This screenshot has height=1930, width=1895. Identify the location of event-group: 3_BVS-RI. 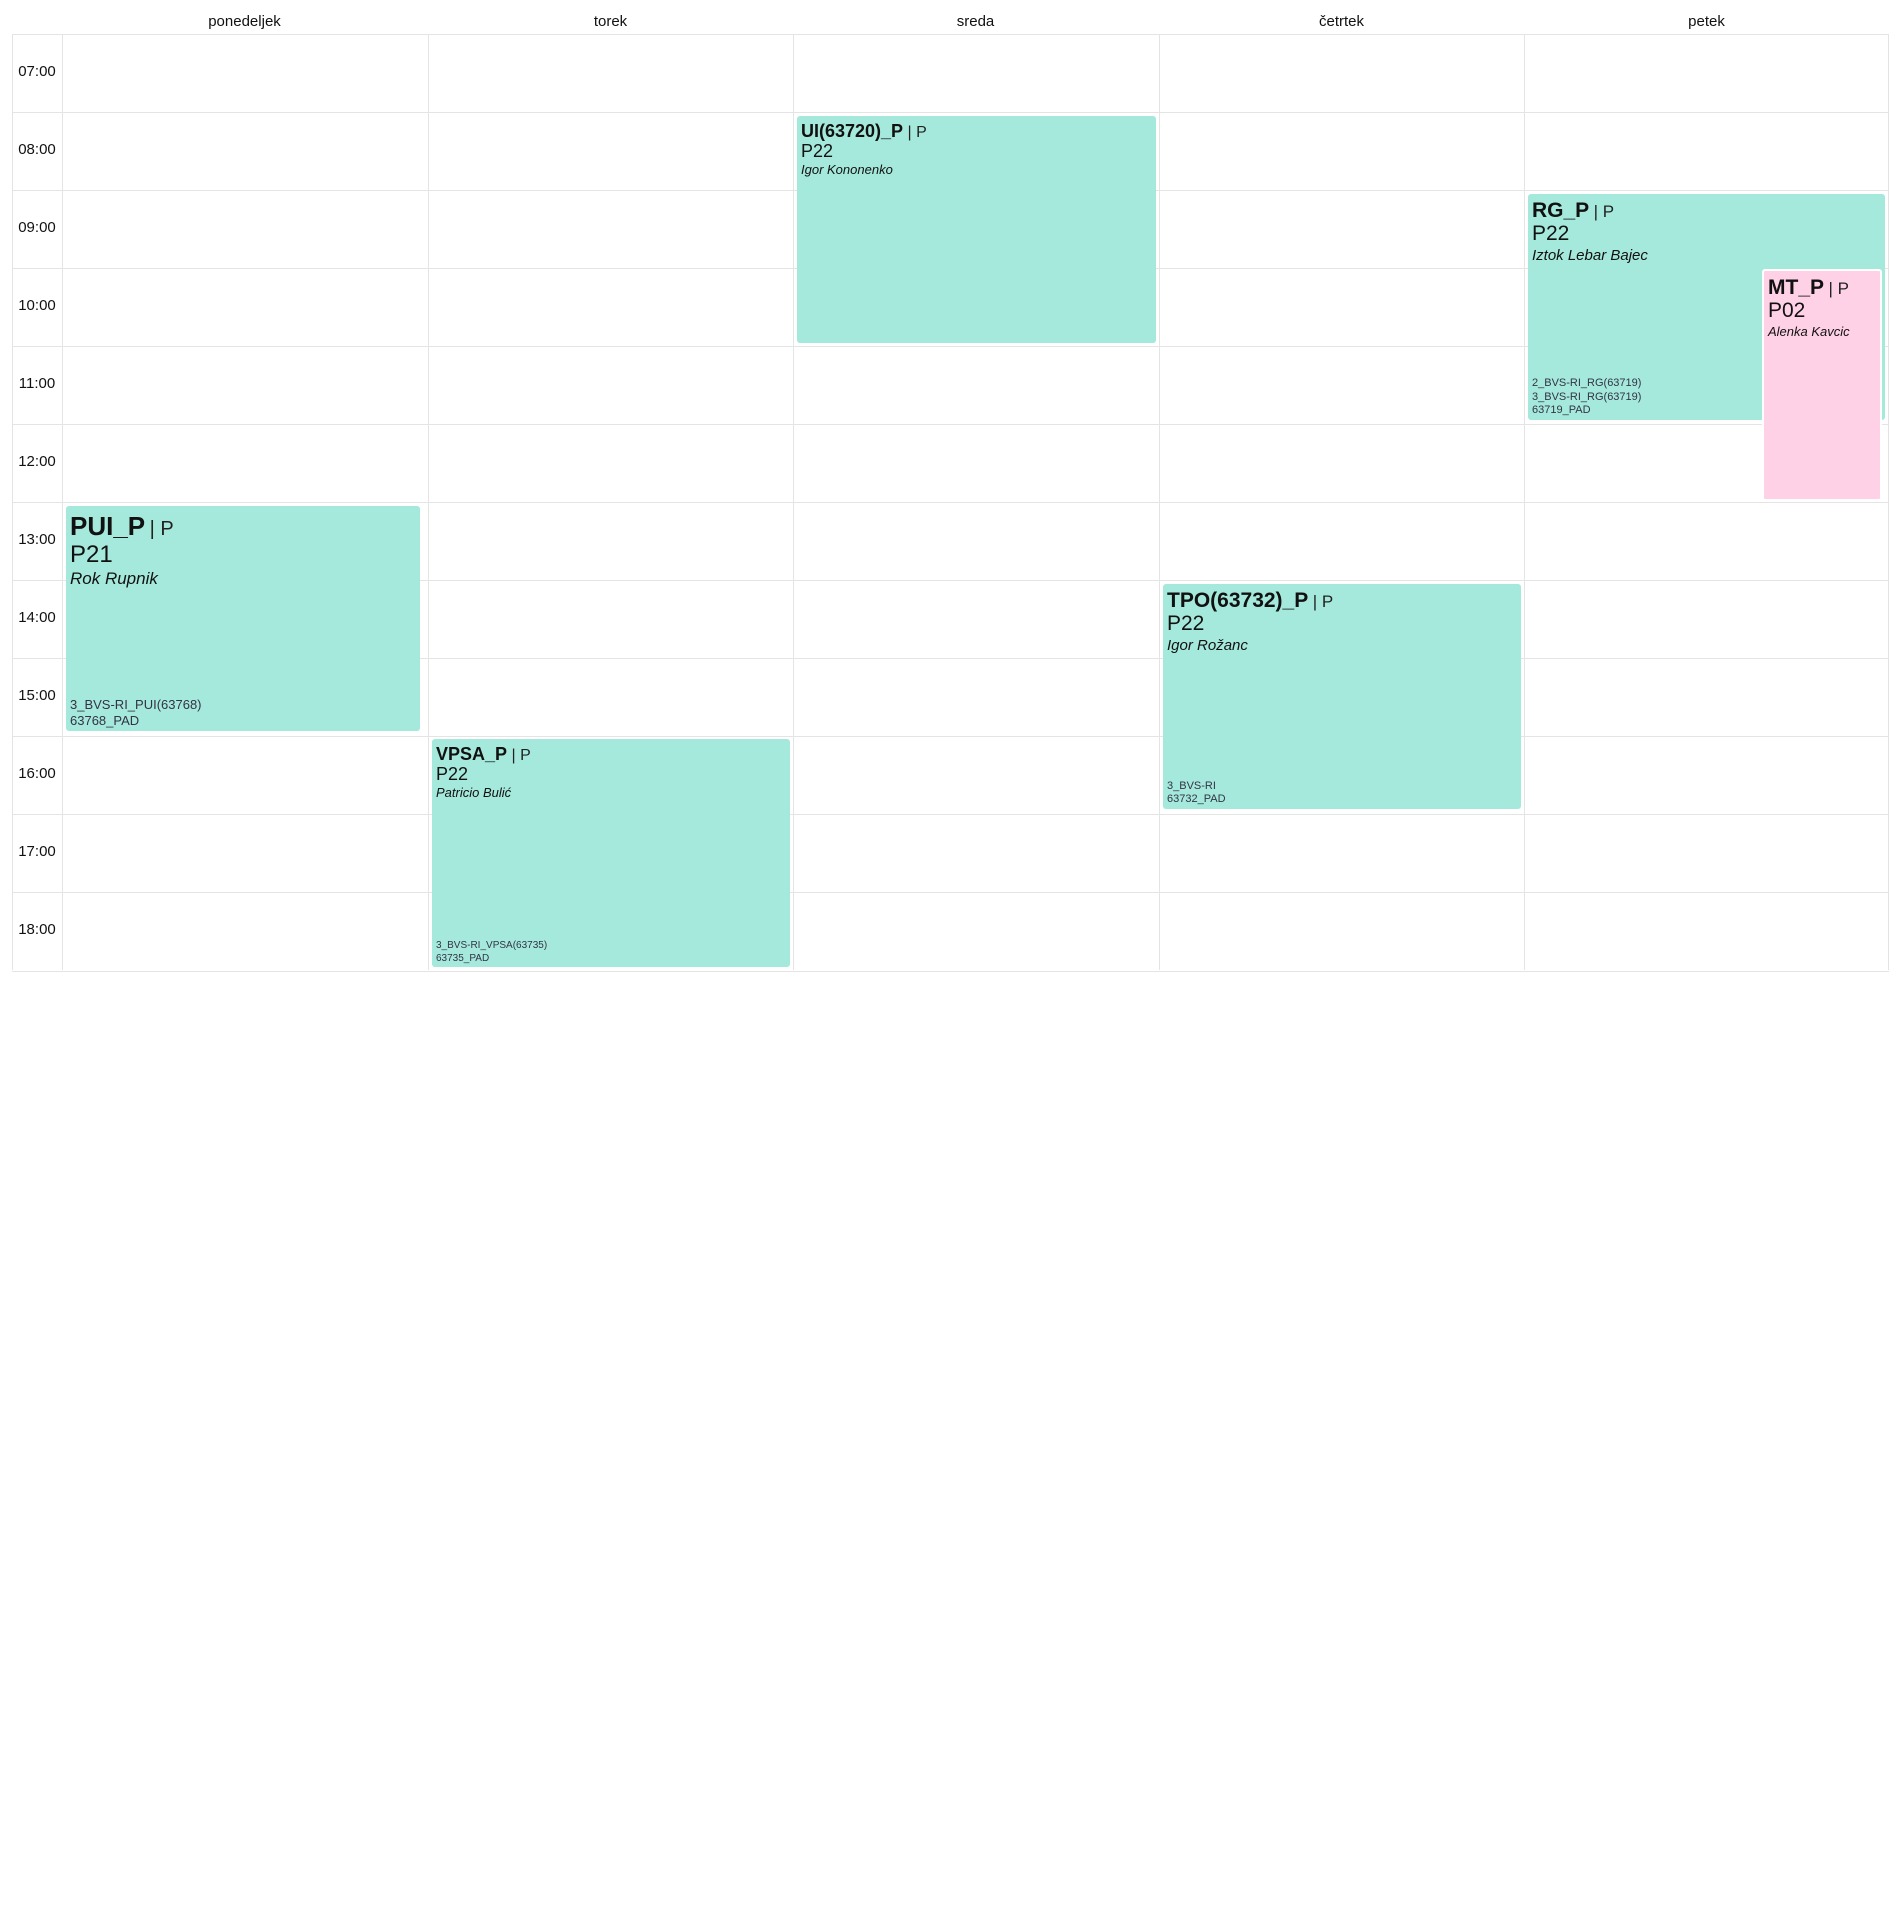
(1191, 785).